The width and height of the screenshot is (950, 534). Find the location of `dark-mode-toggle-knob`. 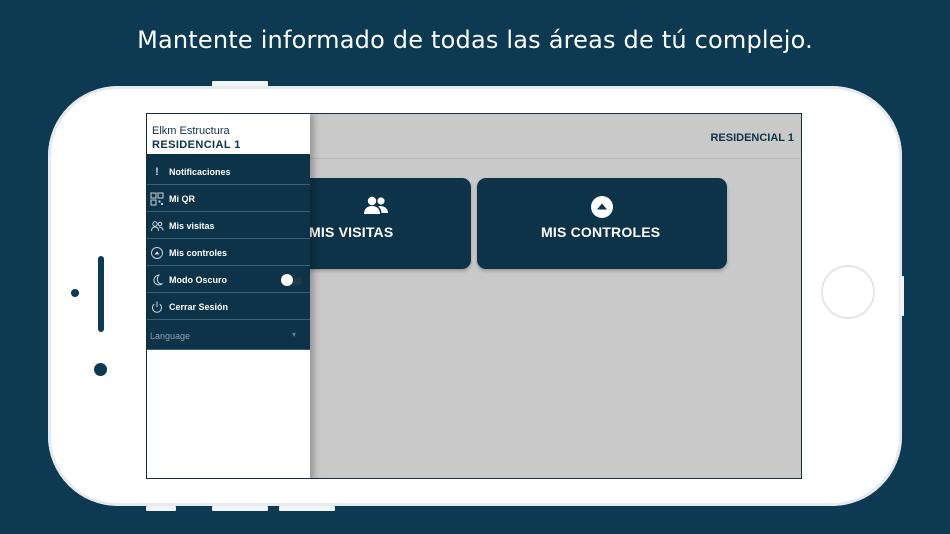

dark-mode-toggle-knob is located at coordinates (287, 280).